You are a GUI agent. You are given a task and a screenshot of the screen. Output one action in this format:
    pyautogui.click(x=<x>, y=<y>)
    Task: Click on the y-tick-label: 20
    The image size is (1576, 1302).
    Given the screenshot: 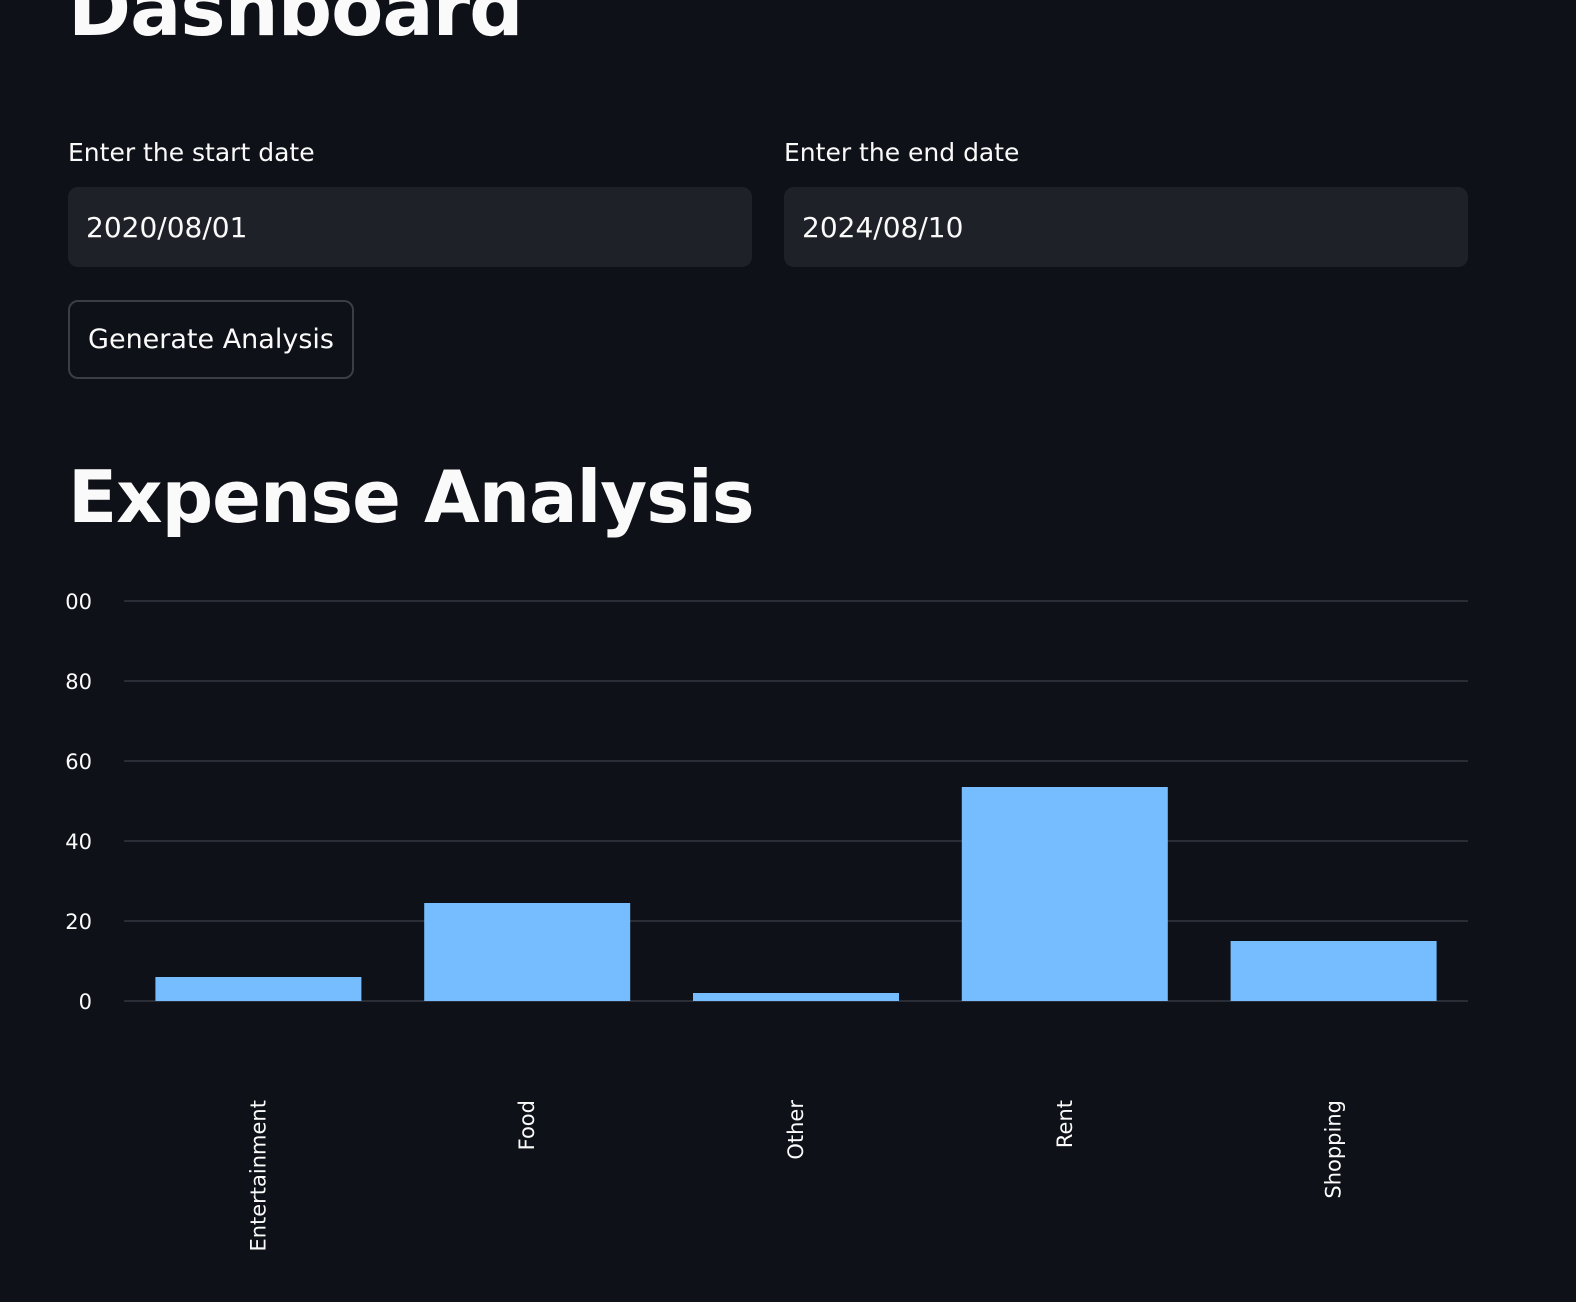 What is the action you would take?
    pyautogui.click(x=78, y=922)
    